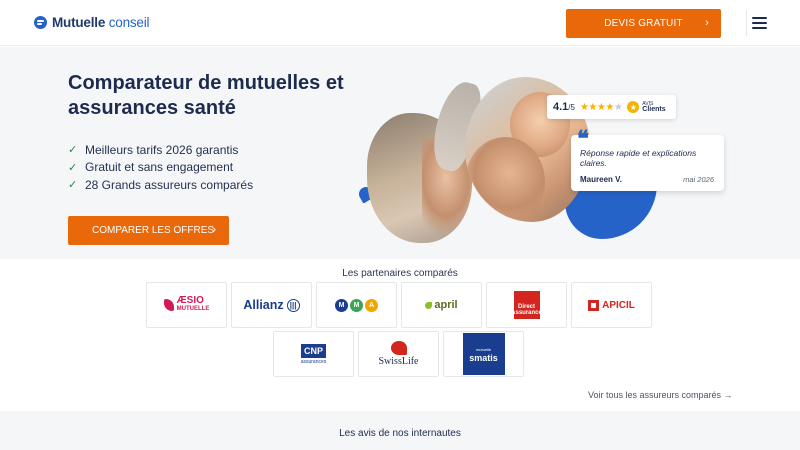 The width and height of the screenshot is (800, 450). What do you see at coordinates (601, 107) in the screenshot?
I see `star-rating-icon: ★★★★★` at bounding box center [601, 107].